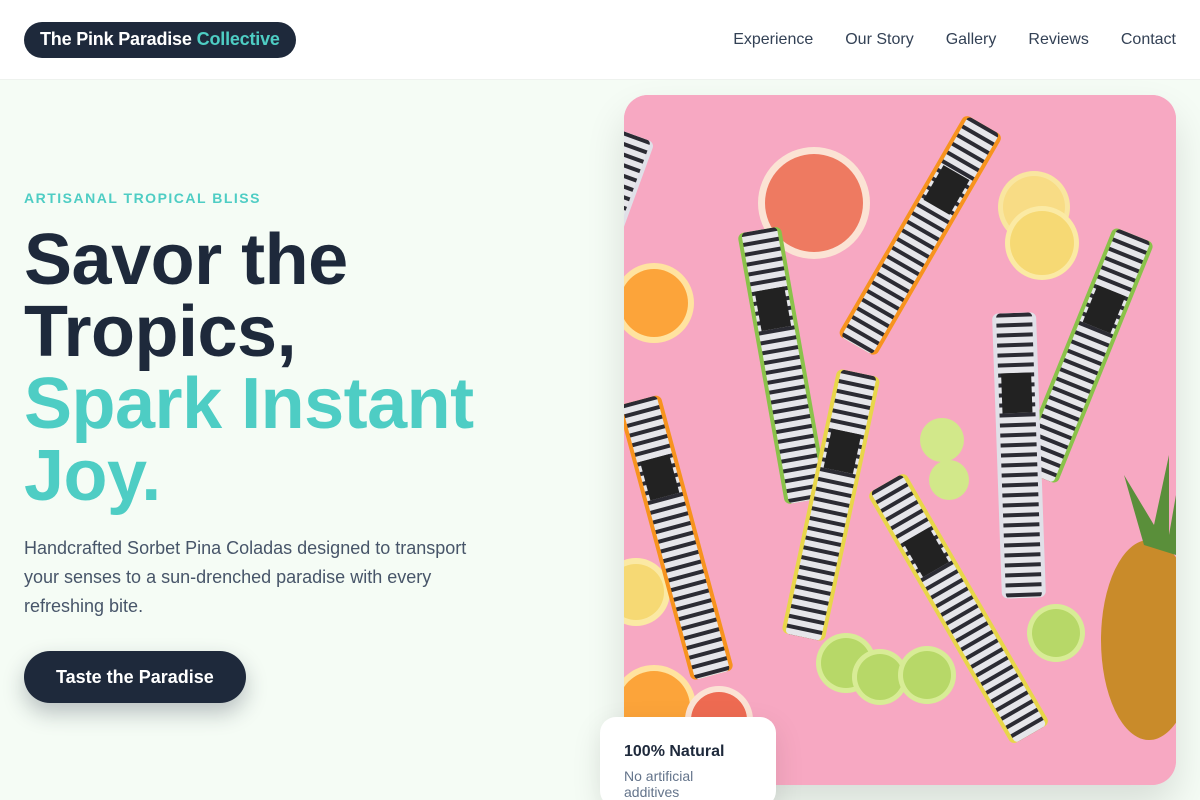 The height and width of the screenshot is (800, 1200). What do you see at coordinates (1058, 40) in the screenshot?
I see `nav-link-reviews: Reviews` at bounding box center [1058, 40].